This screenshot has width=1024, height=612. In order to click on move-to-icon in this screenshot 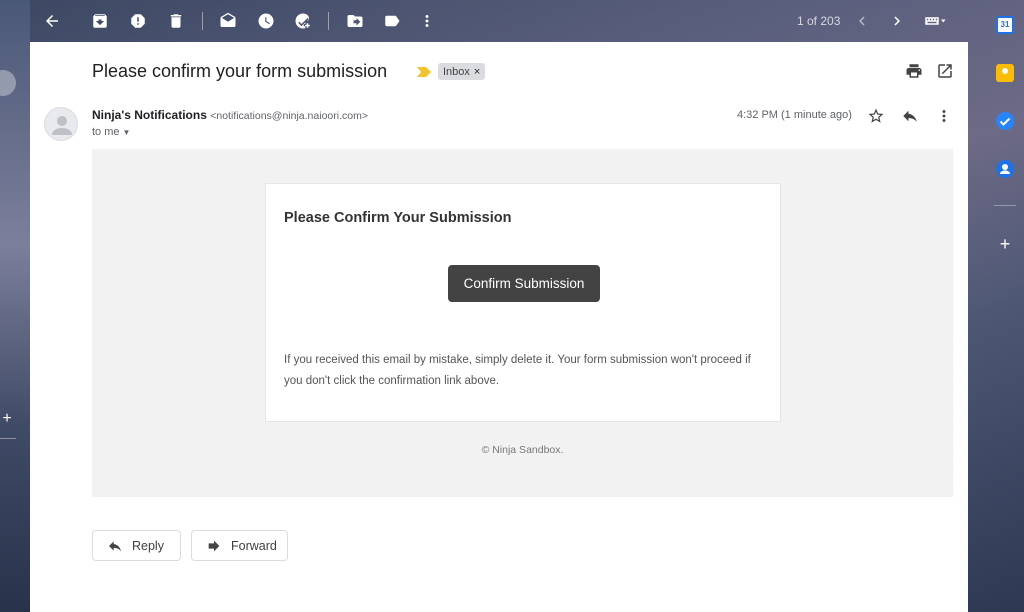, I will do `click(355, 21)`.